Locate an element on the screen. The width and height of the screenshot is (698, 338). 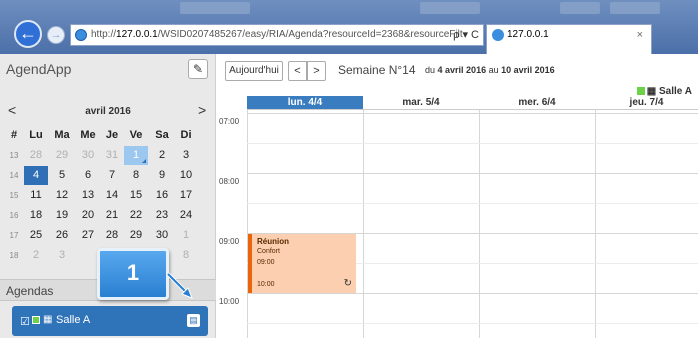
today-button: Aujourd'hui is located at coordinates (254, 71).